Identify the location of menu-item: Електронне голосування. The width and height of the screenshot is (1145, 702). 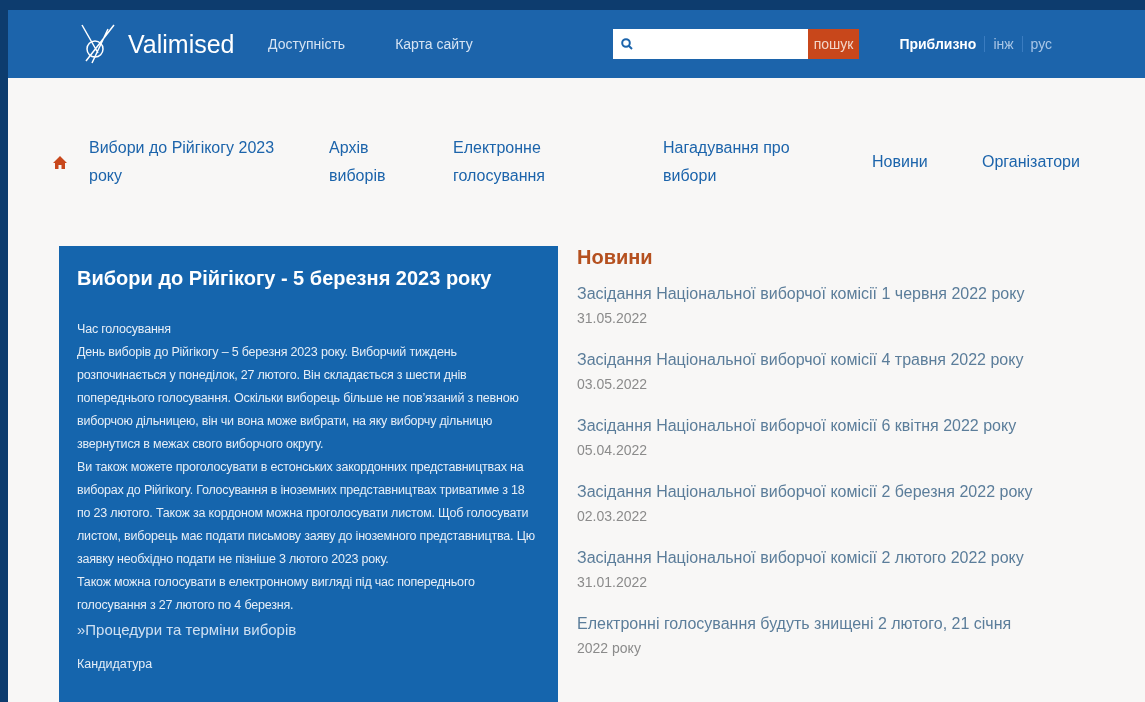
(538, 162).